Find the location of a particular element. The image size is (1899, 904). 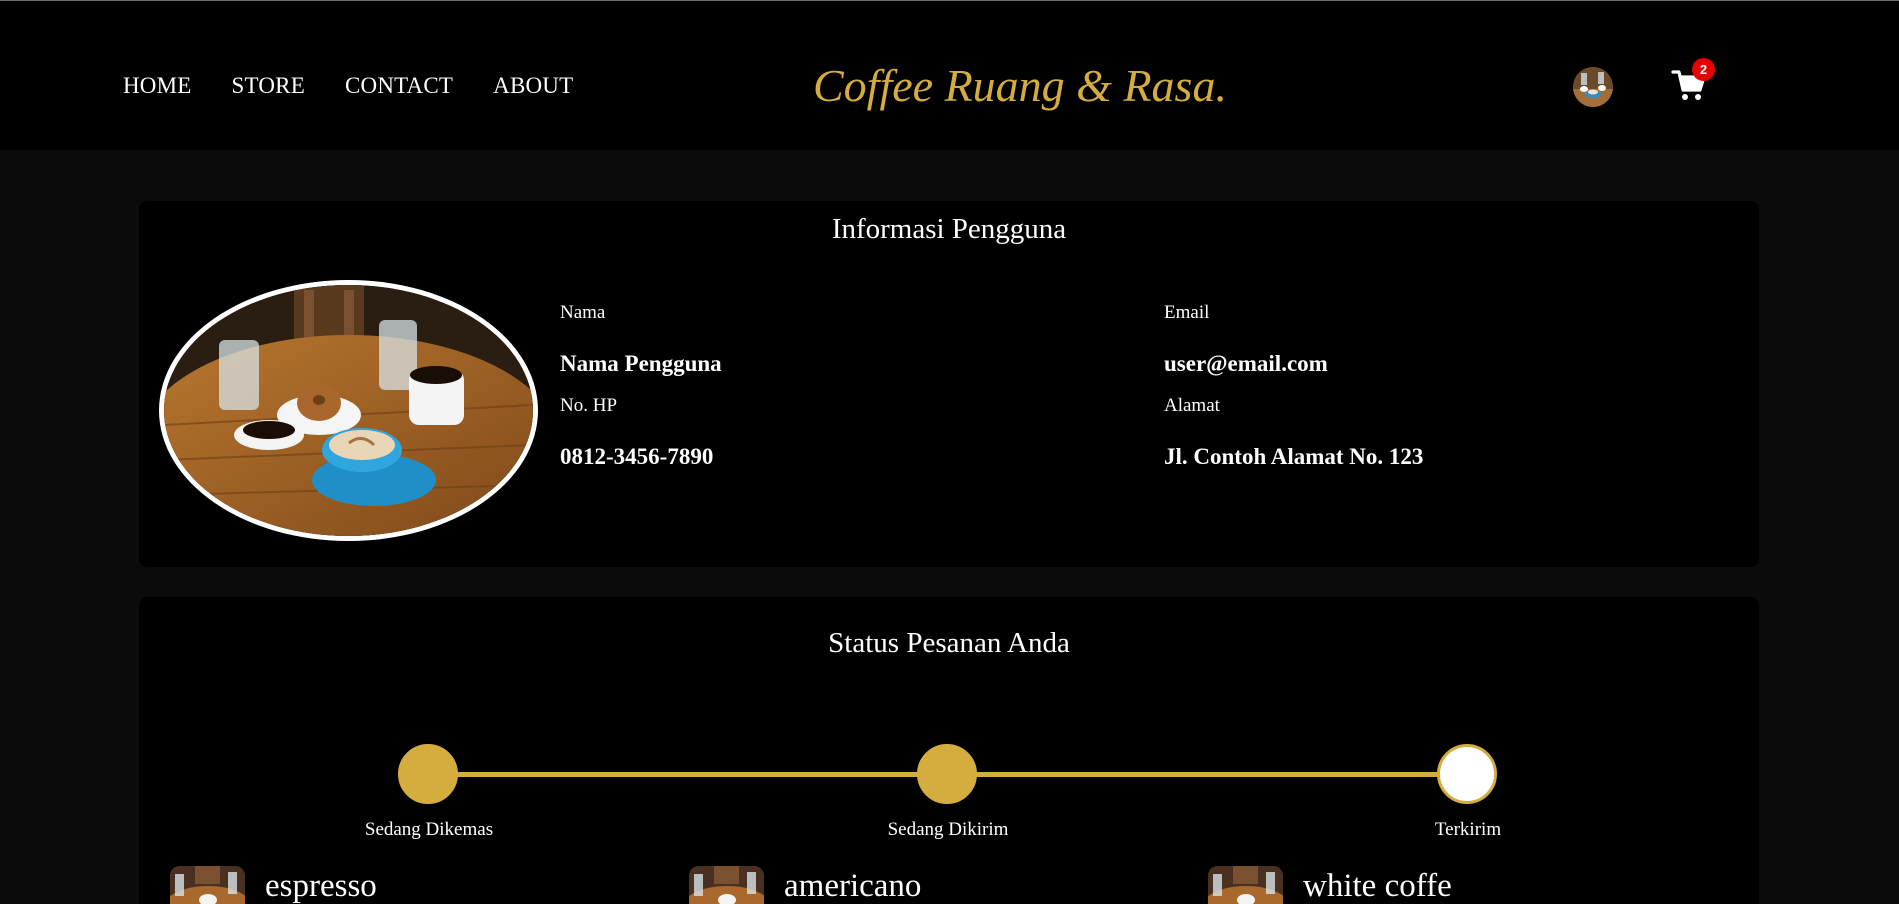

main-nav: HOME STORE CONTACT ABOUT is located at coordinates (368, 86).